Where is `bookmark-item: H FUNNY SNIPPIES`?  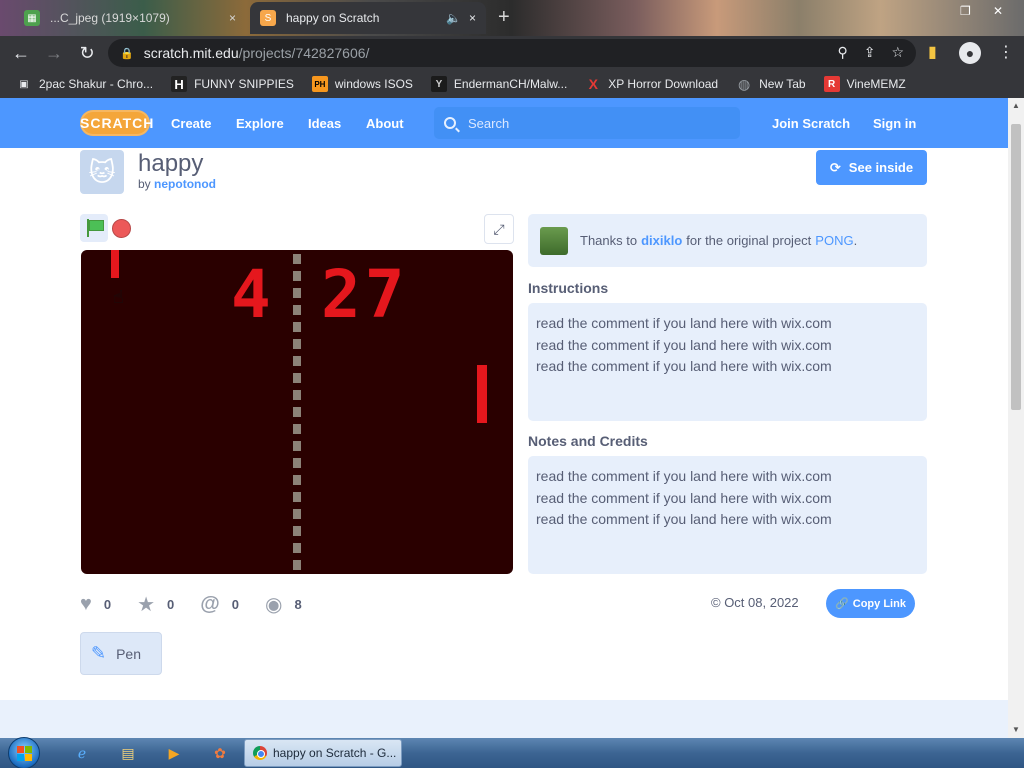 bookmark-item: H FUNNY SNIPPIES is located at coordinates (232, 84).